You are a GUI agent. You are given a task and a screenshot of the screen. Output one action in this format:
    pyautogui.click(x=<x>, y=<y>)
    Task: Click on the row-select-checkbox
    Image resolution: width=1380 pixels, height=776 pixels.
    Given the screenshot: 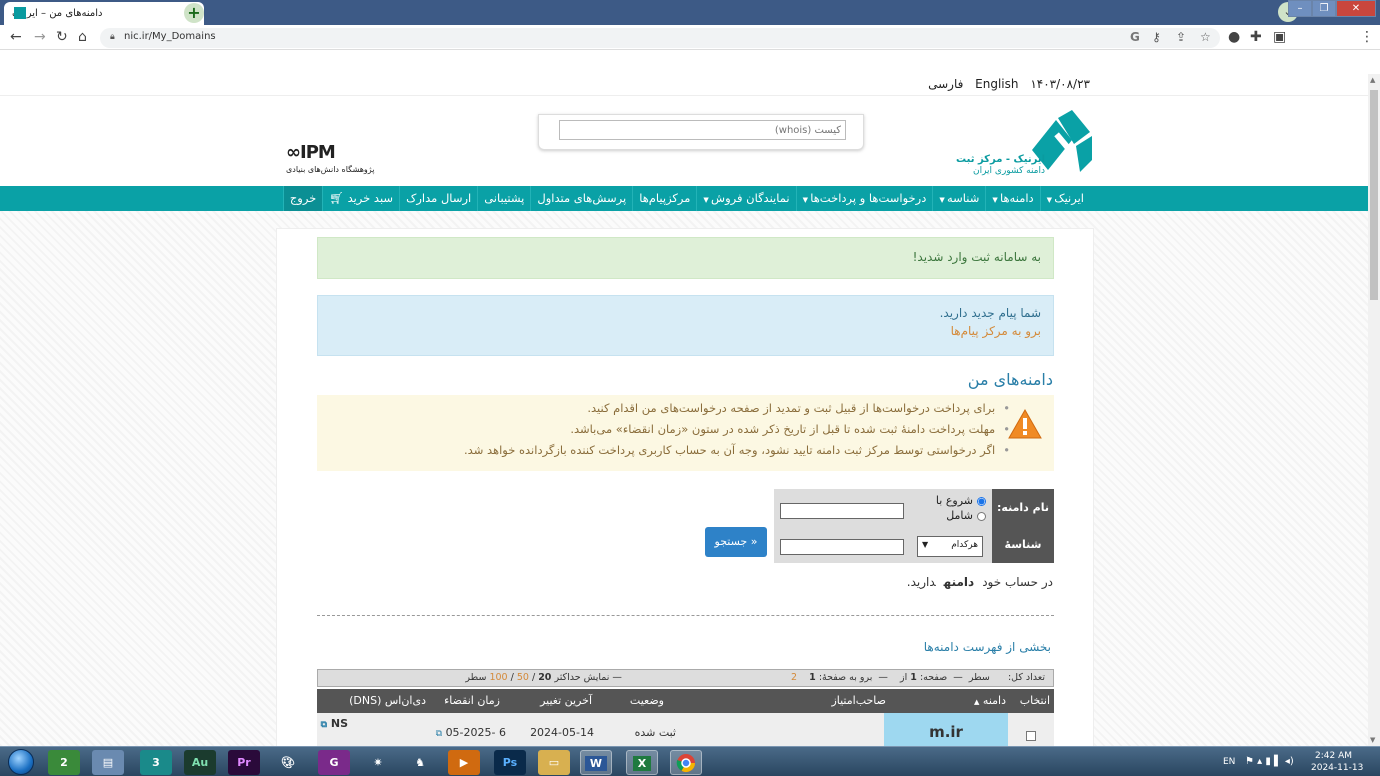 What is the action you would take?
    pyautogui.click(x=1031, y=736)
    